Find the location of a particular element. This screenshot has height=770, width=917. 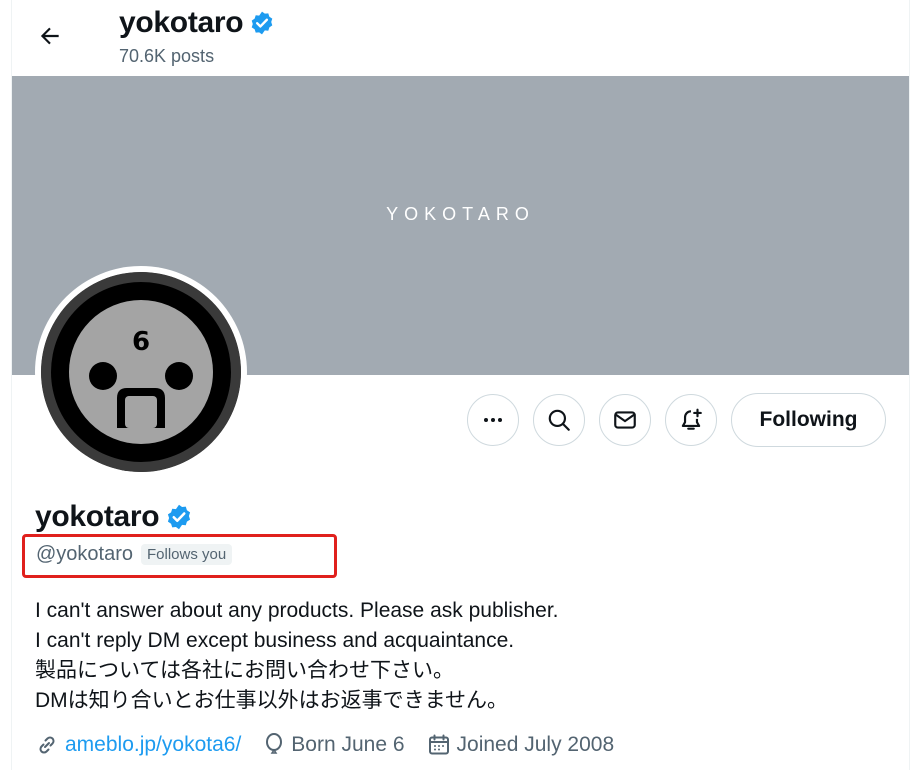

joined-text: Joined July 2008 is located at coordinates (535, 744).